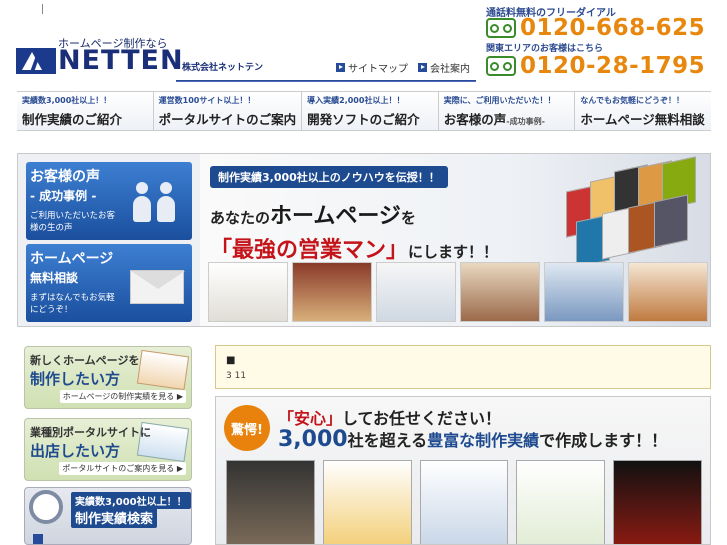 This screenshot has width=727, height=545. I want to click on nav-item-consult: なんでもお気軽にどうぞ！！ ホームページ無料相談, so click(643, 111).